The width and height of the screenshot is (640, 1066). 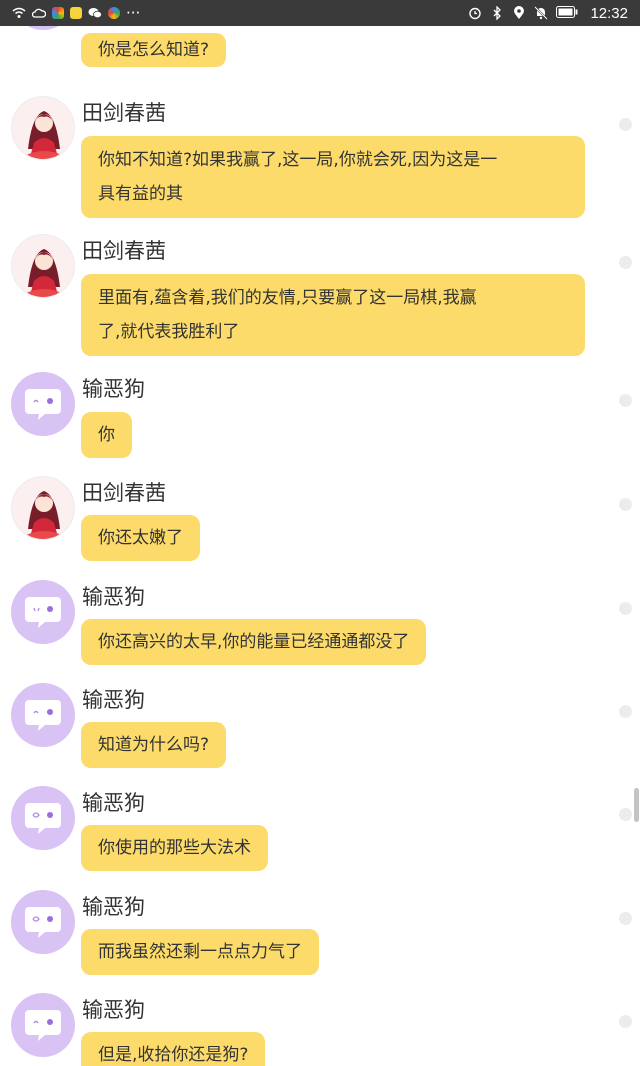 I want to click on message-bubble: 但是,收拾你还是狗?, so click(x=173, y=1049).